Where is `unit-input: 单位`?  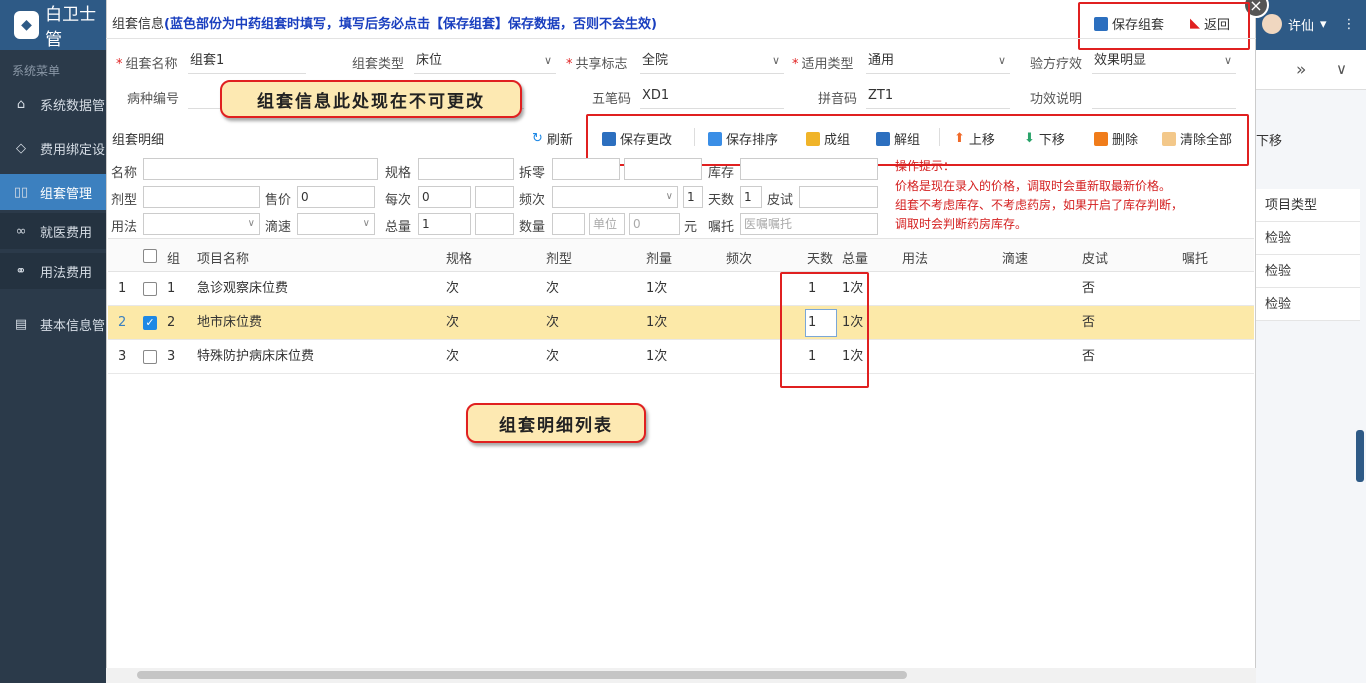 unit-input: 单位 is located at coordinates (607, 224).